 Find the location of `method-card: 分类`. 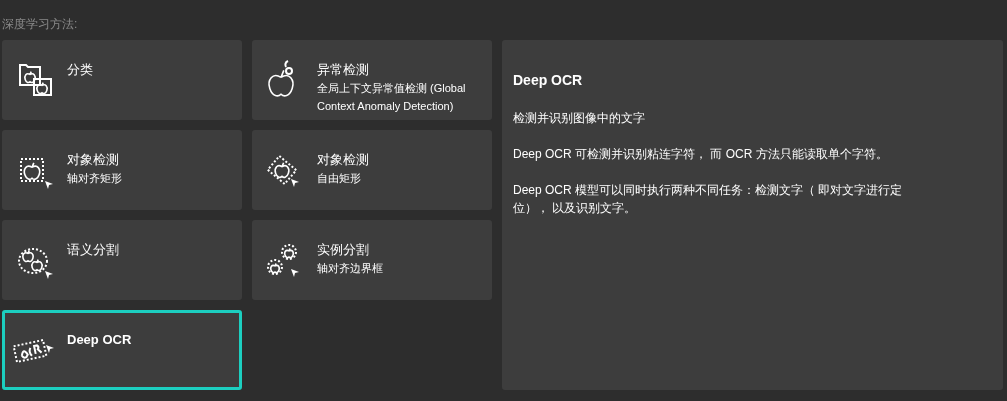

method-card: 分类 is located at coordinates (122, 80).